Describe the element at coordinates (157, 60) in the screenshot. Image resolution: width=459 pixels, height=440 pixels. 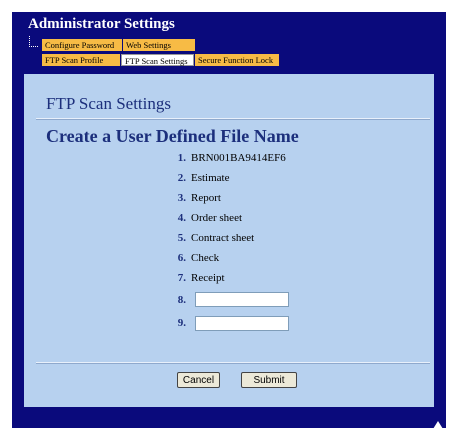
I see `tab-ftp-scan-settings: FTP Scan Settings` at that location.